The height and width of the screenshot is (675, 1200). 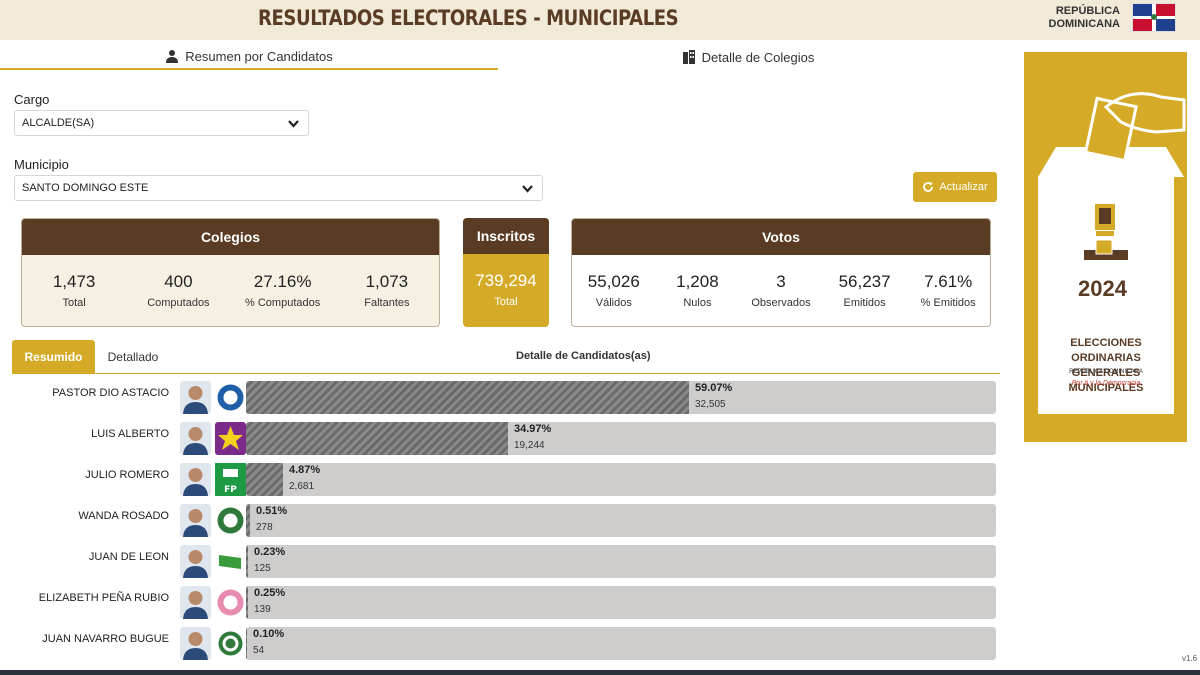 What do you see at coordinates (1112, 134) in the screenshot?
I see `ballot-box-hand-icon` at bounding box center [1112, 134].